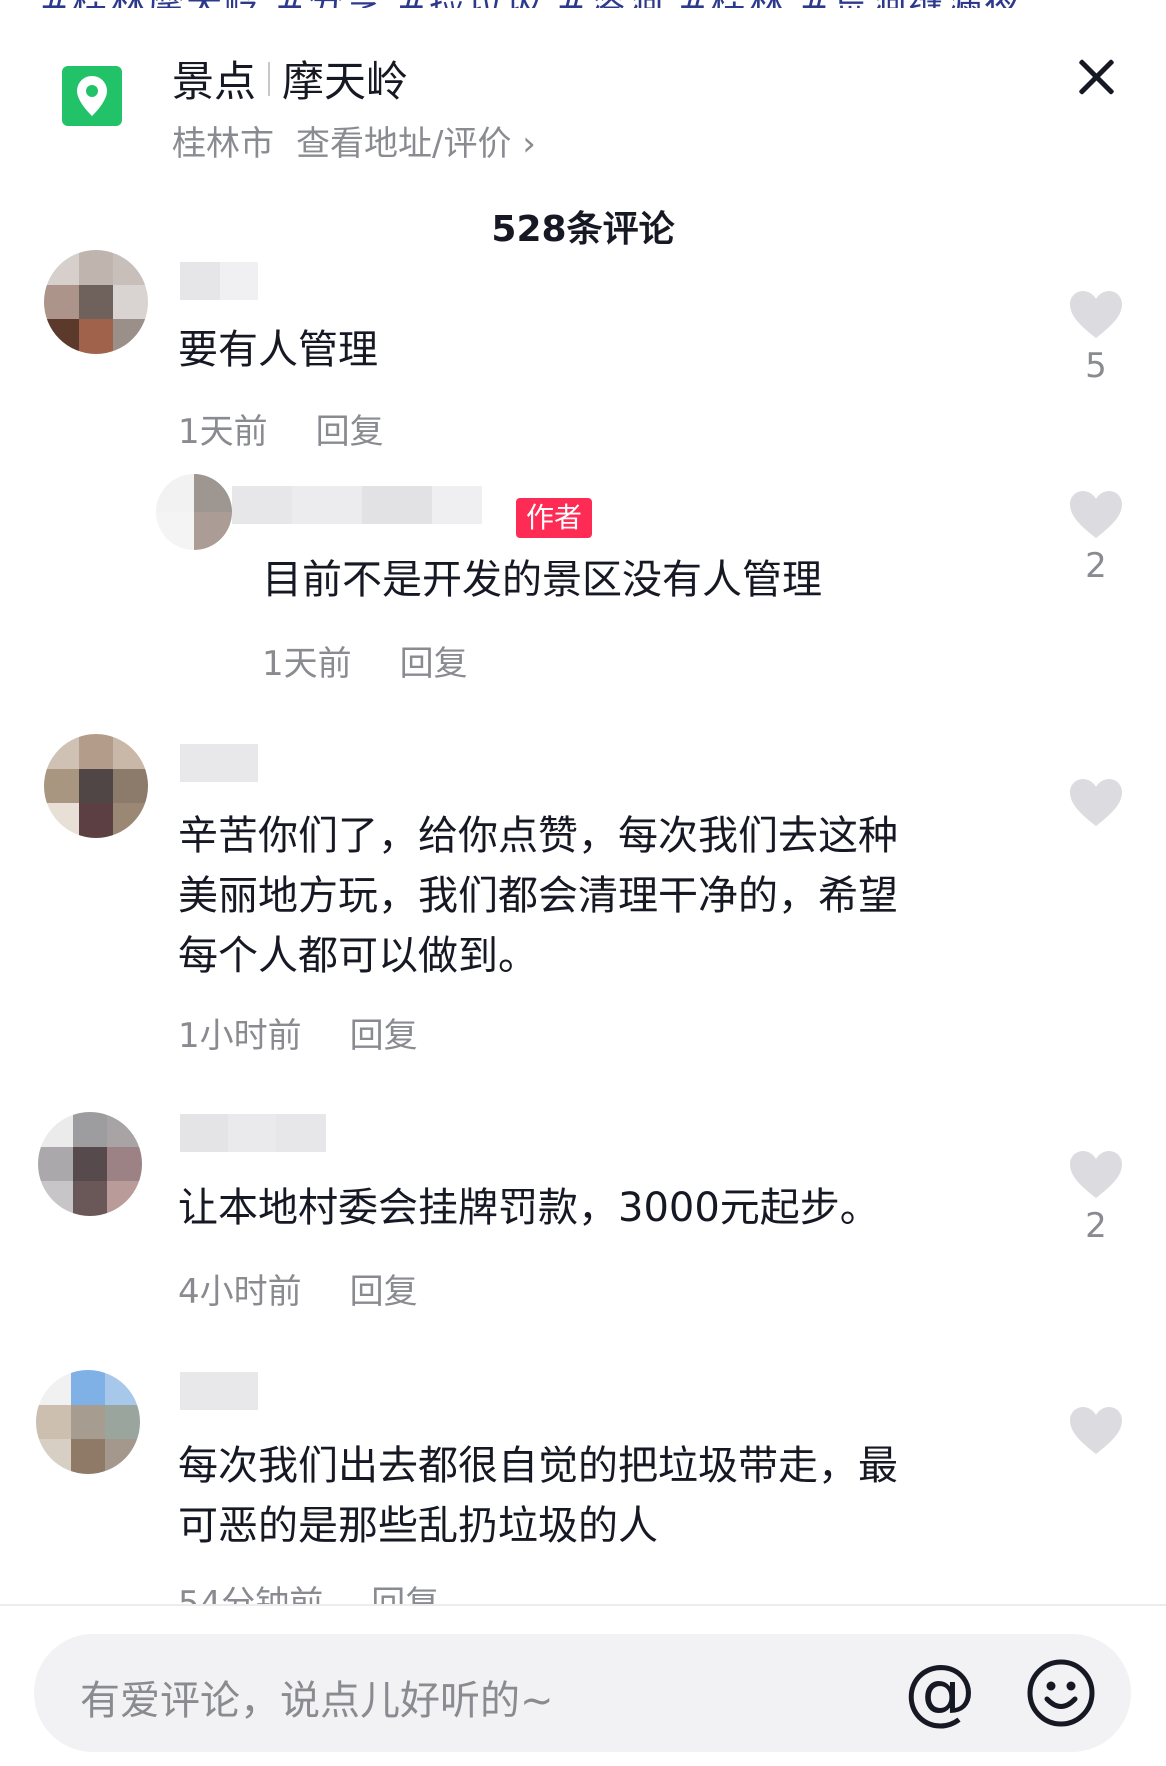  Describe the element at coordinates (582, 1693) in the screenshot. I see `comment-input: 有爱评论，说点儿好听的~ @` at that location.